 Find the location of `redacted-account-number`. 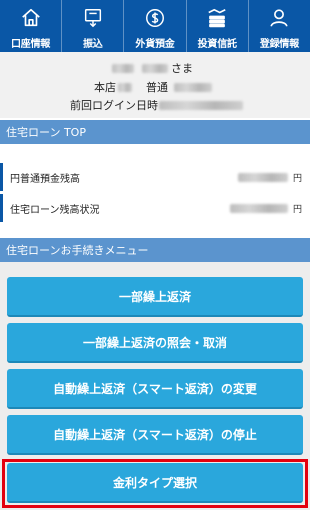

redacted-account-number is located at coordinates (193, 87).